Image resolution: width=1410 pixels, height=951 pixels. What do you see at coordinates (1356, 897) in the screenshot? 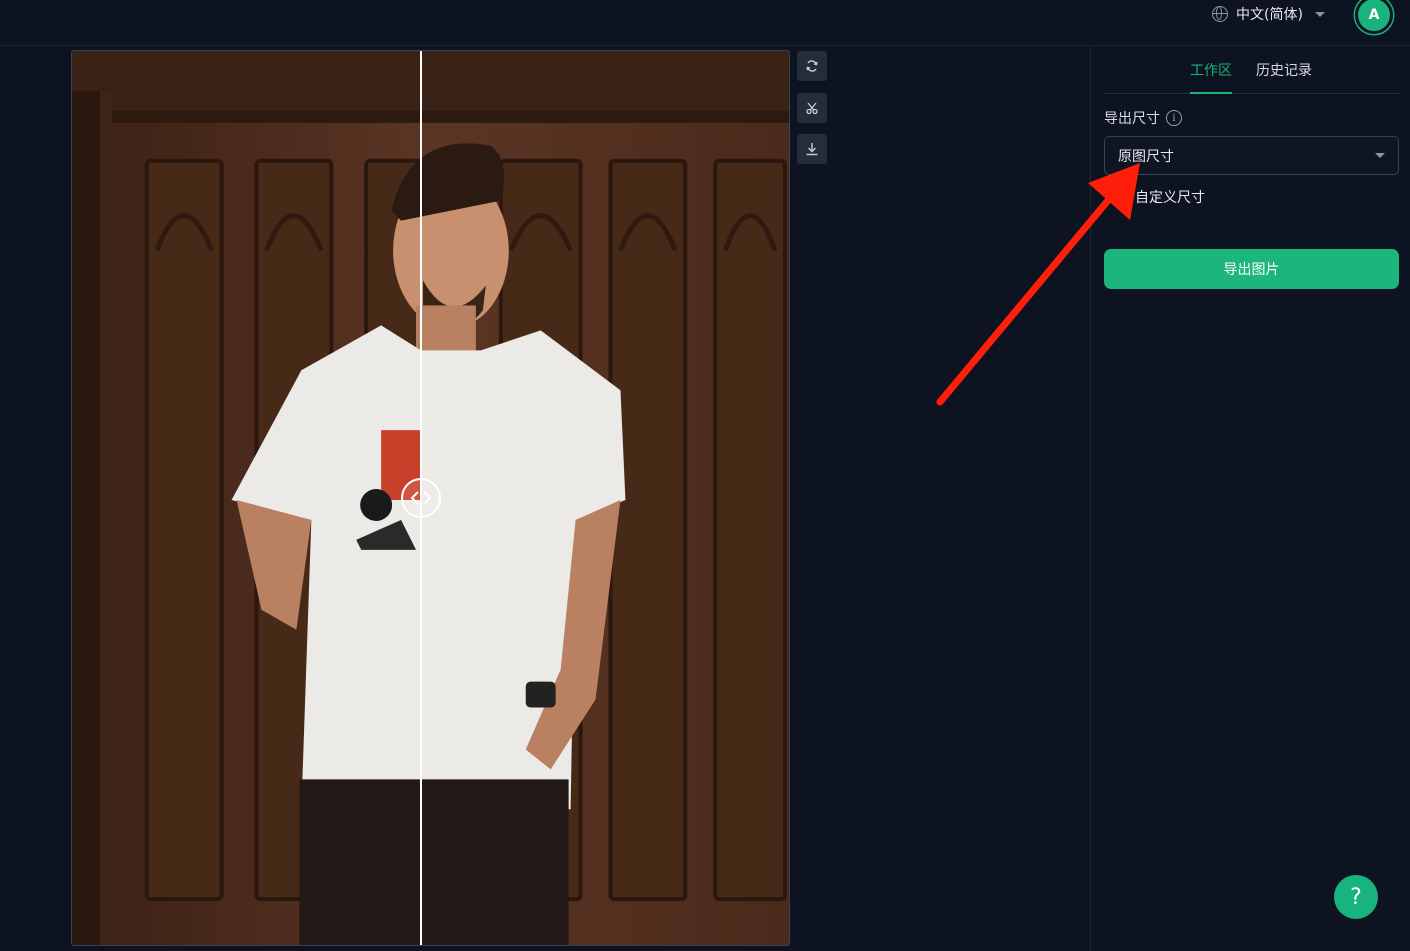
I see `help-button: ?` at bounding box center [1356, 897].